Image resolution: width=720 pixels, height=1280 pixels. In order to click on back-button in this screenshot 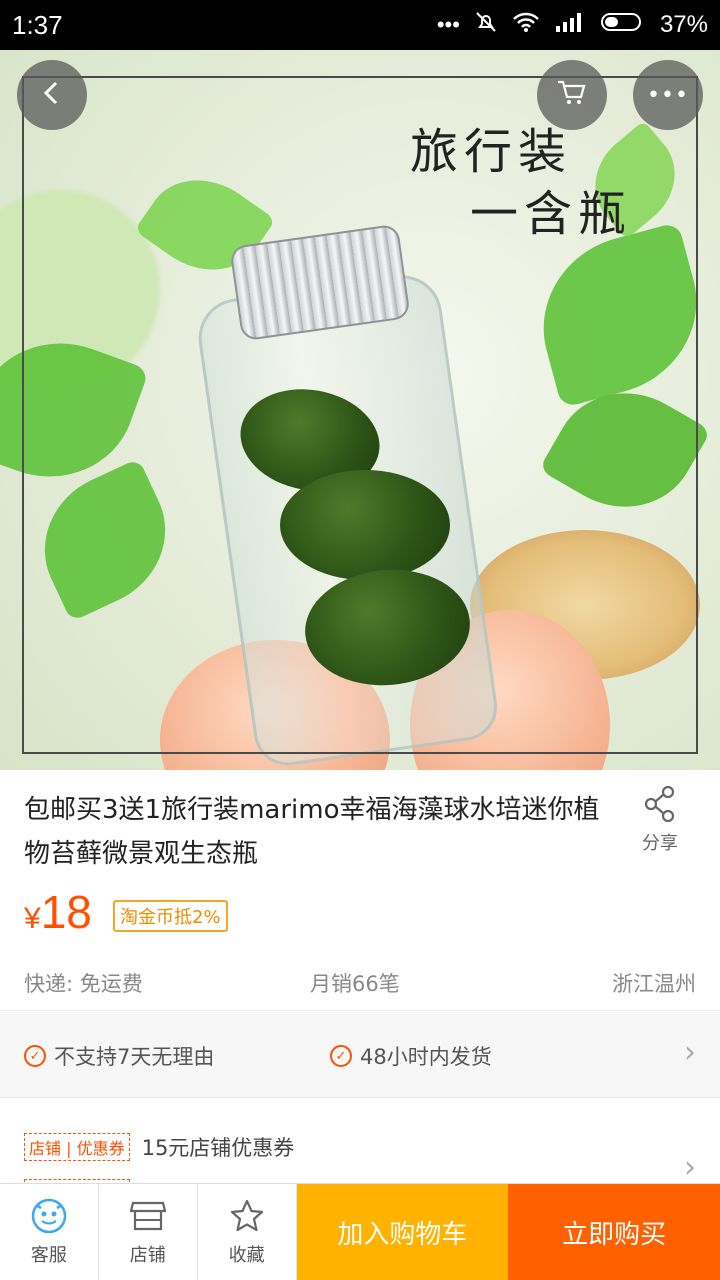, I will do `click(52, 95)`.